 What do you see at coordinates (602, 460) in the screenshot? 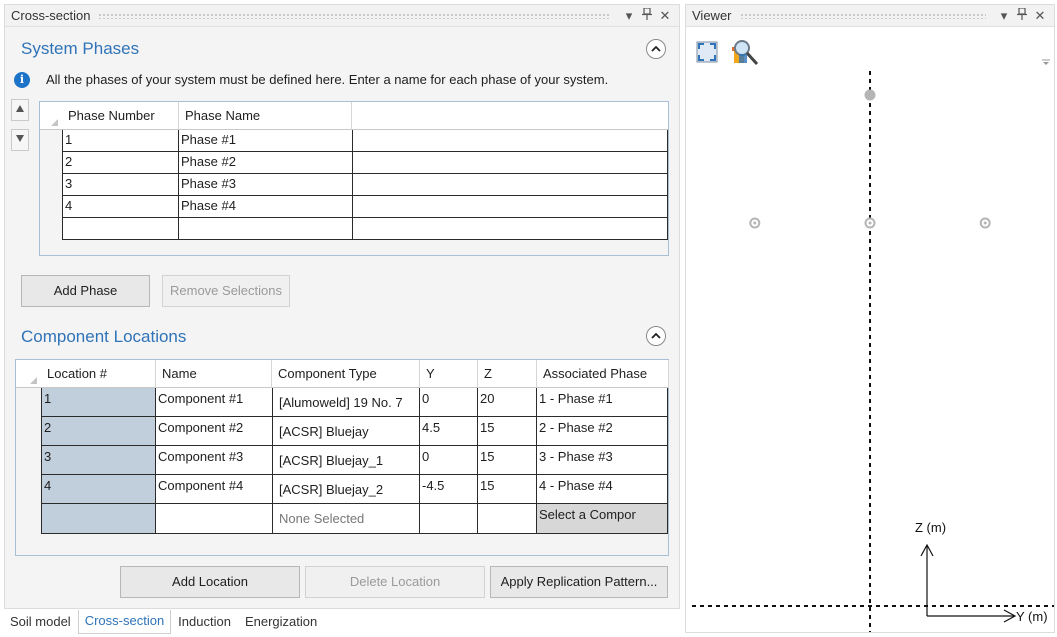
I see `associated-phase-cell: 3 - Phase #3` at bounding box center [602, 460].